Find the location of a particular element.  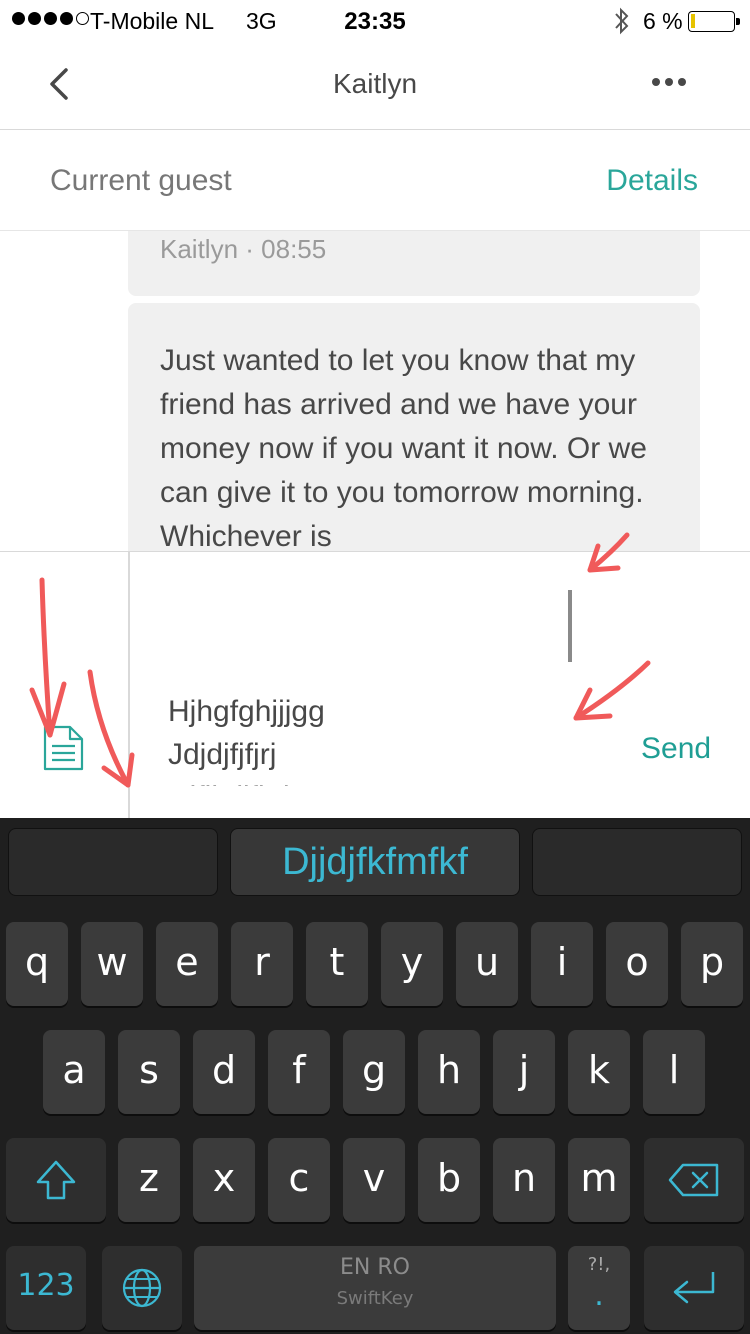

conversation-title: Kaitlyn is located at coordinates (375, 83).